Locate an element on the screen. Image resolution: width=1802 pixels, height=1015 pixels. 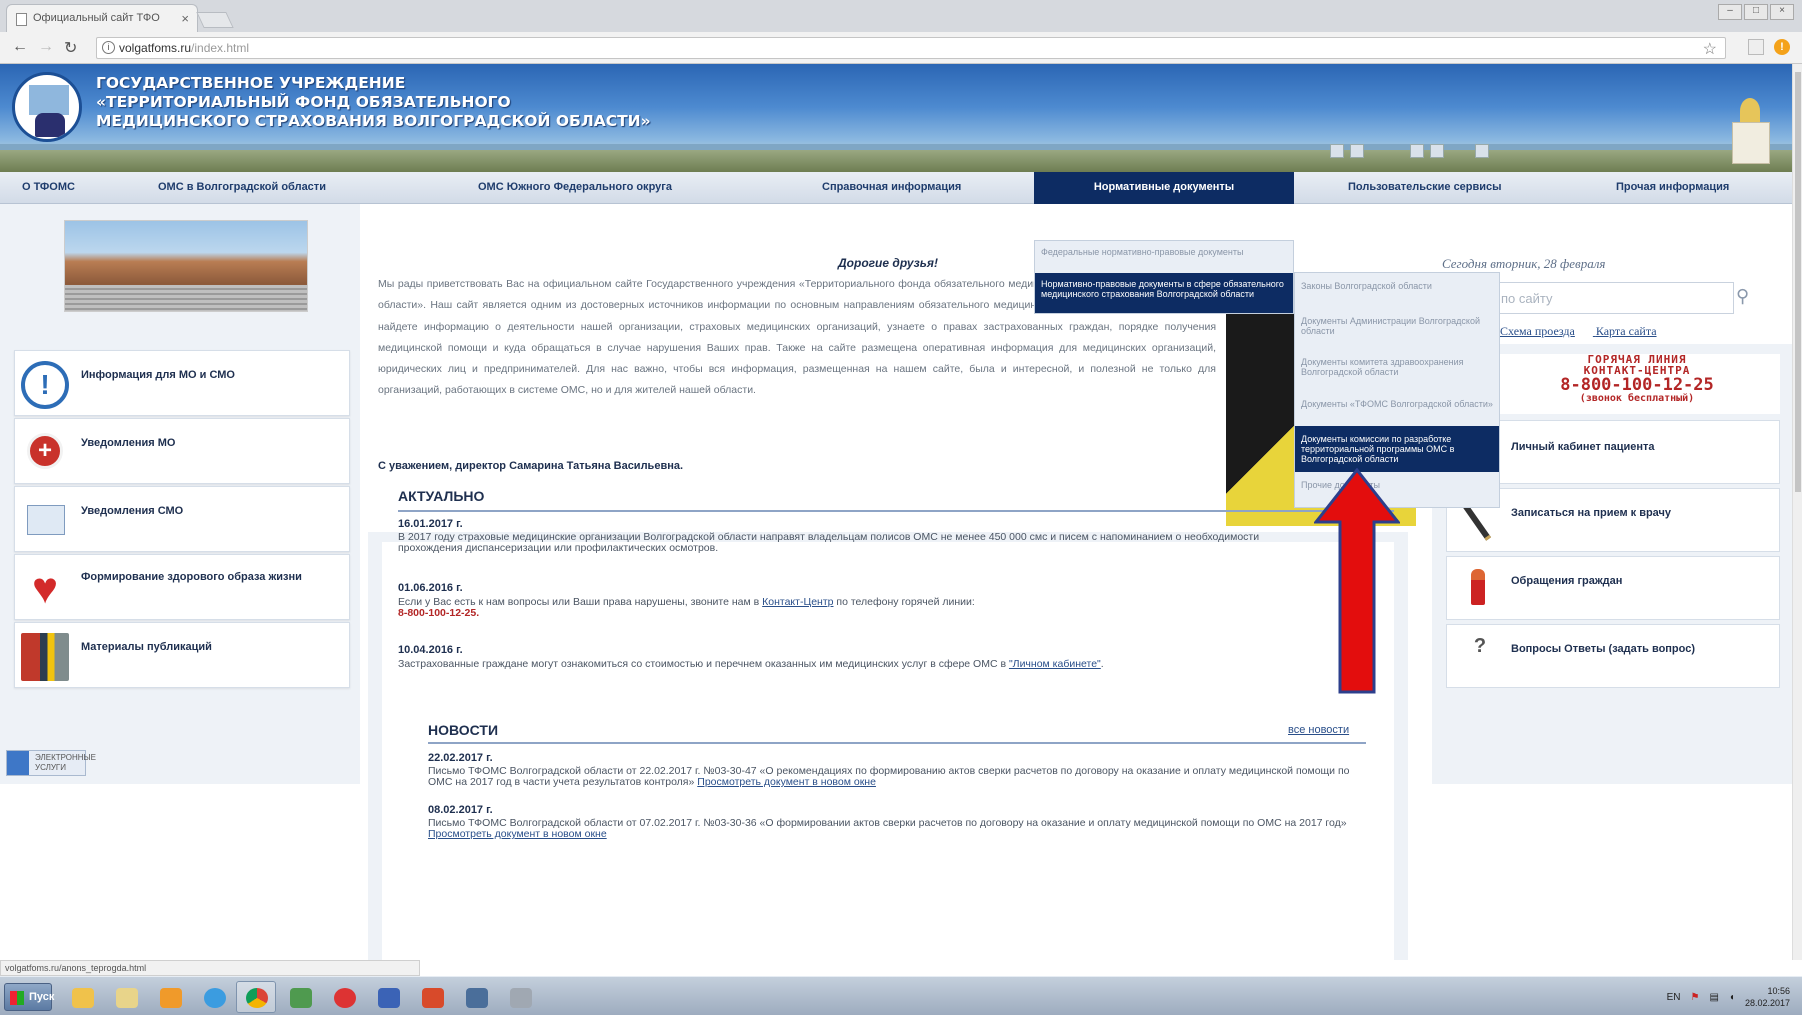
taskbar-shield-icon is located at coordinates (300, 997).